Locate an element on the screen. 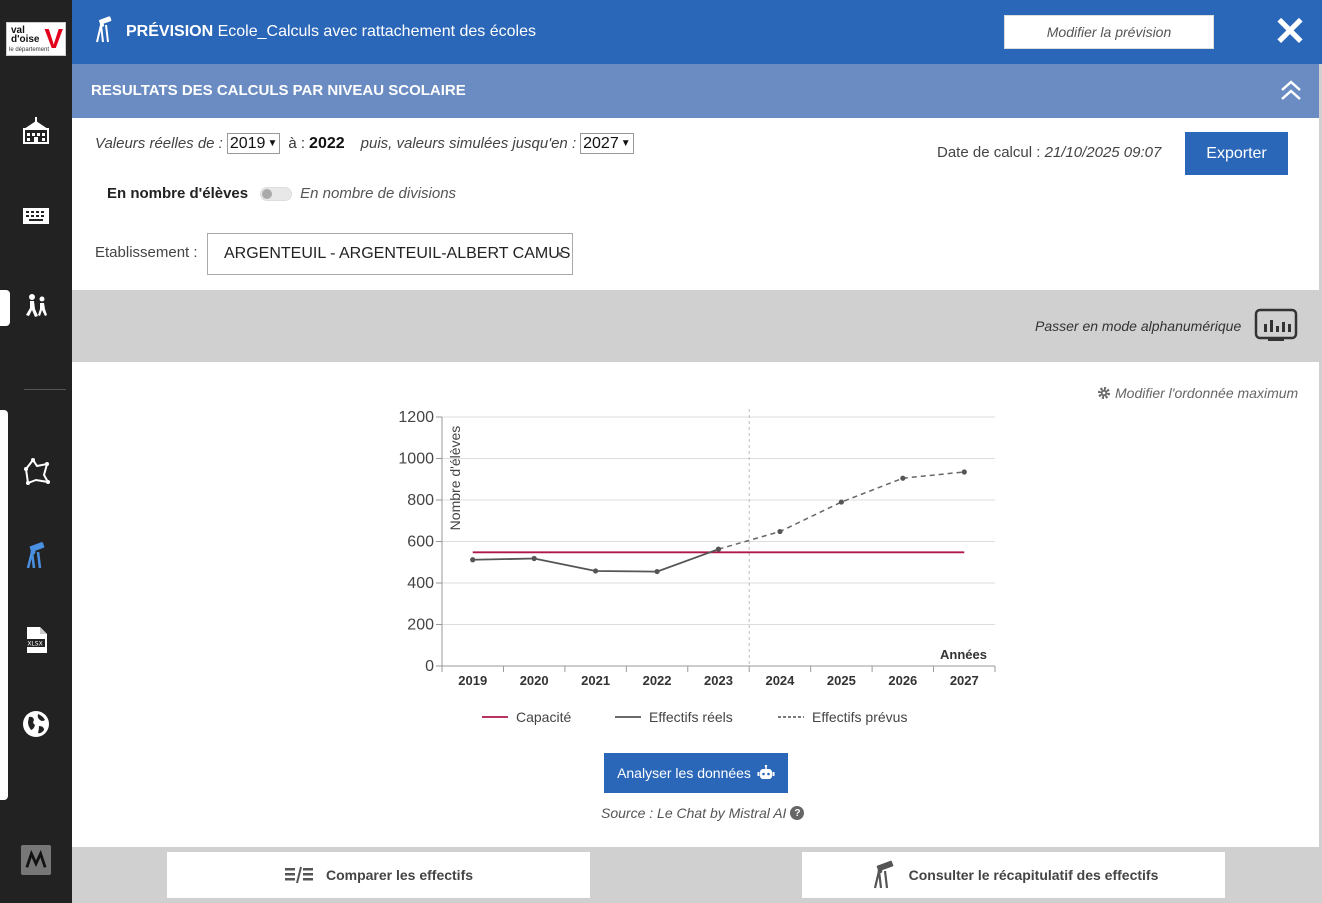 The width and height of the screenshot is (1322, 903). analyse-data-label: Analyser les données is located at coordinates (684, 773).